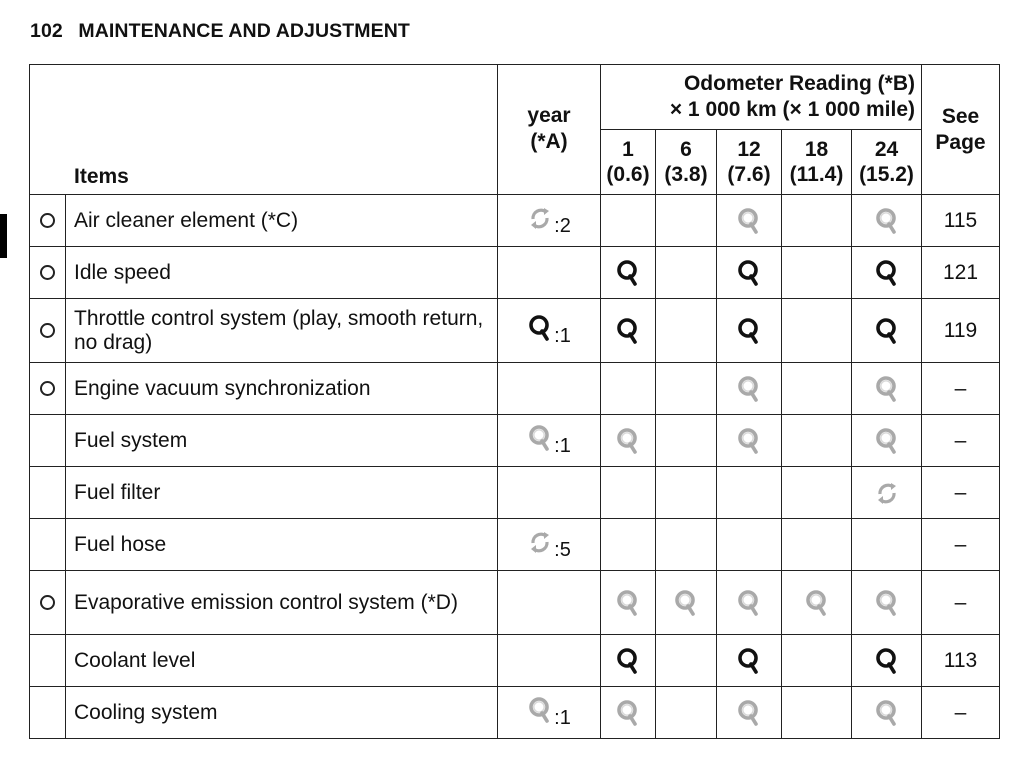  I want to click on header-odometer-column: 18 (11.4), so click(816, 162).